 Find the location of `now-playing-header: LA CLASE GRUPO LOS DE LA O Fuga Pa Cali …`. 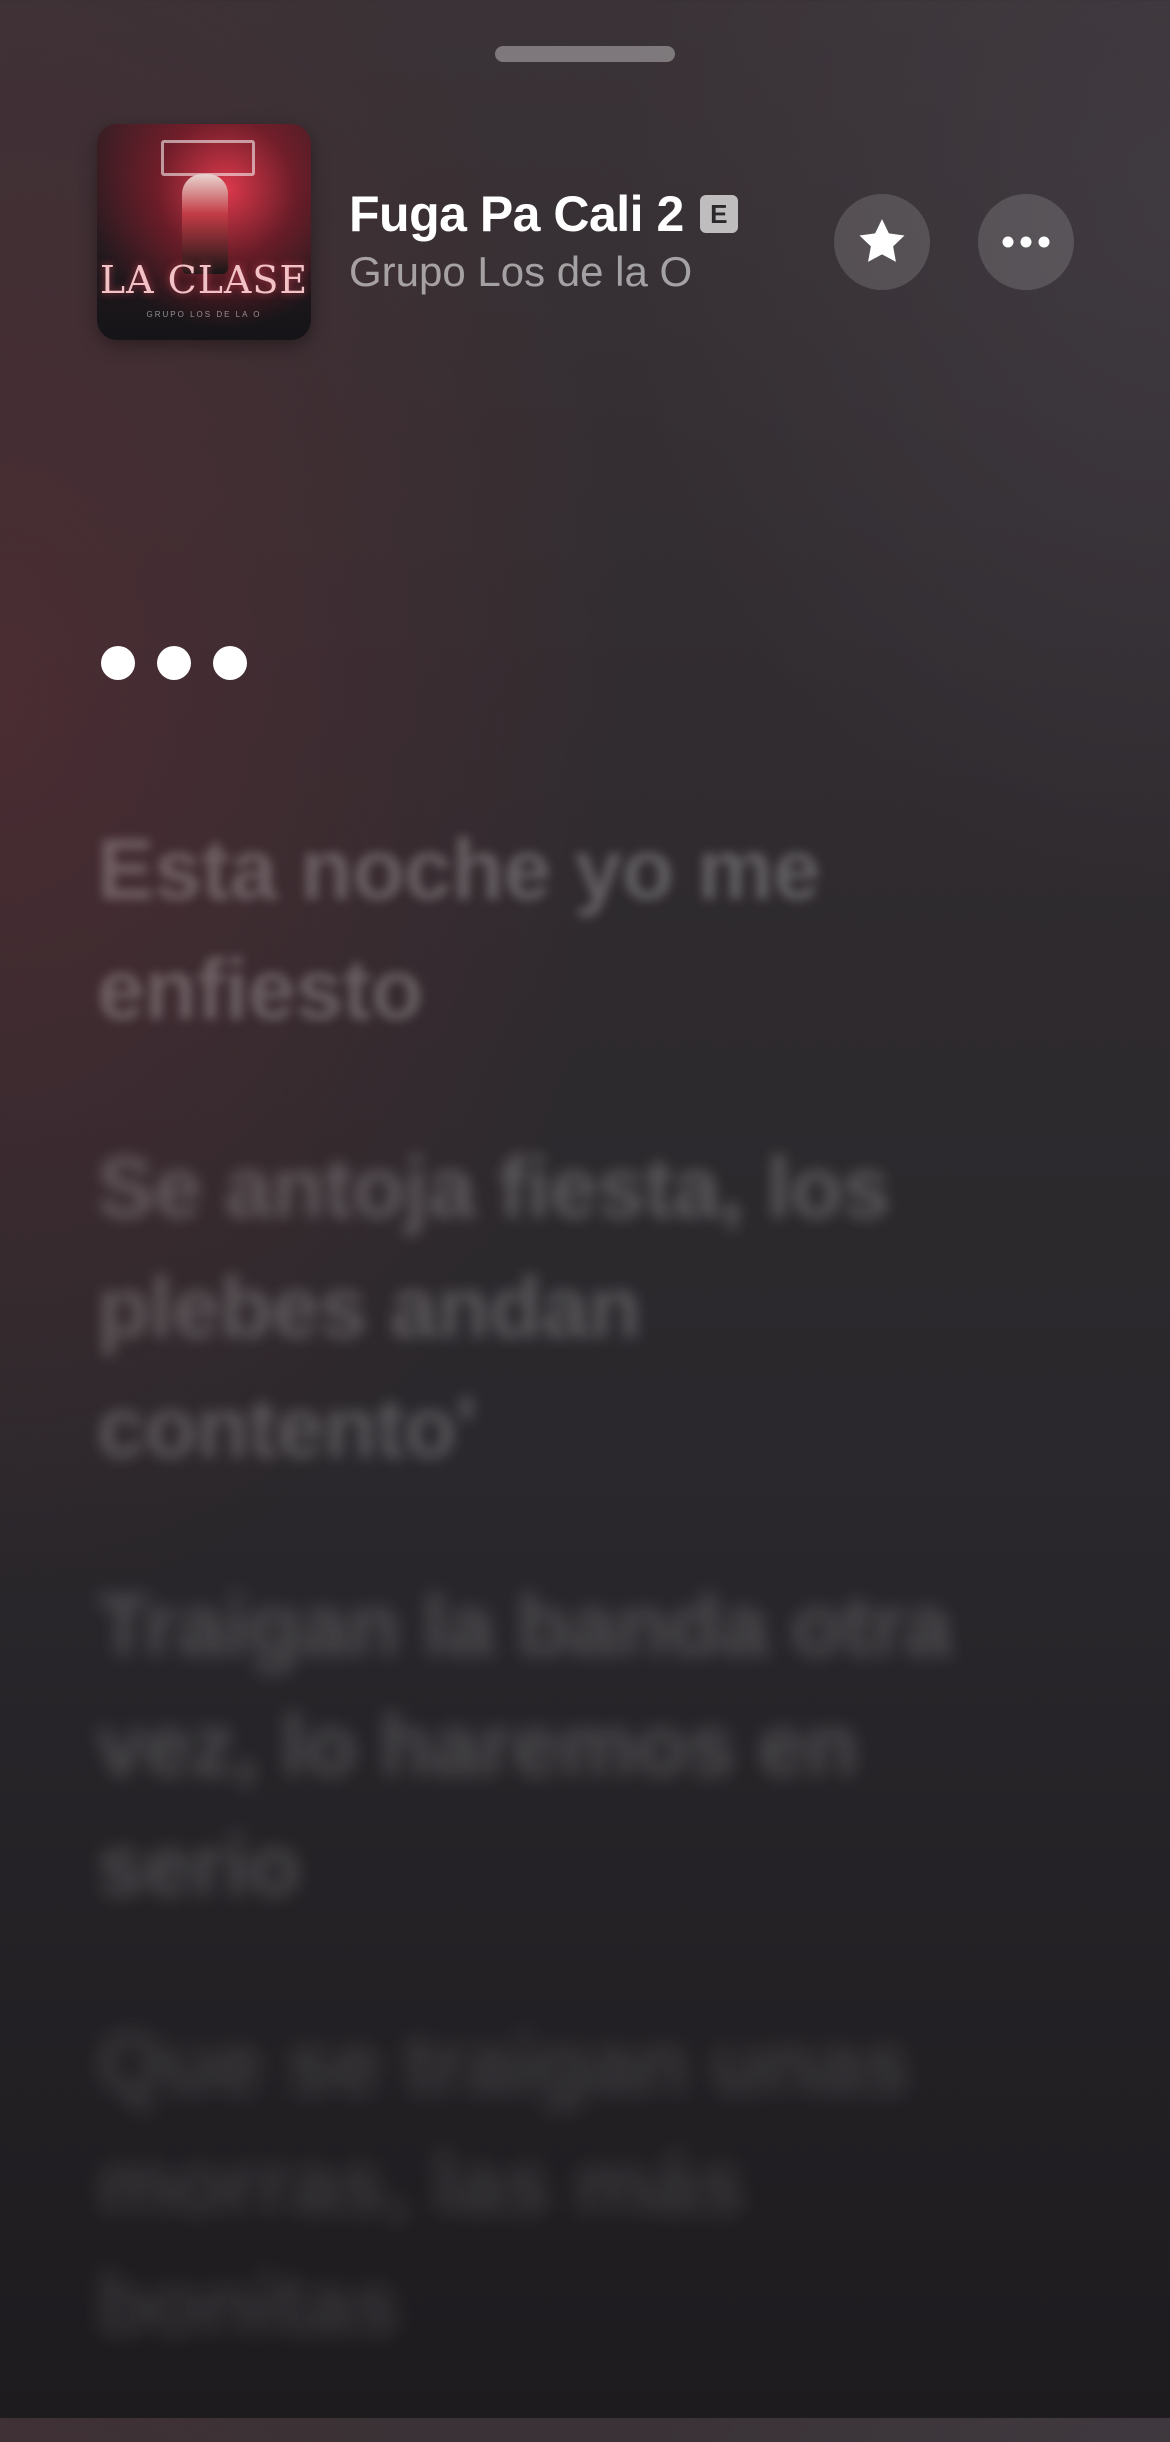

now-playing-header: LA CLASE GRUPO LOS DE LA O Fuga Pa Cali … is located at coordinates (587, 232).